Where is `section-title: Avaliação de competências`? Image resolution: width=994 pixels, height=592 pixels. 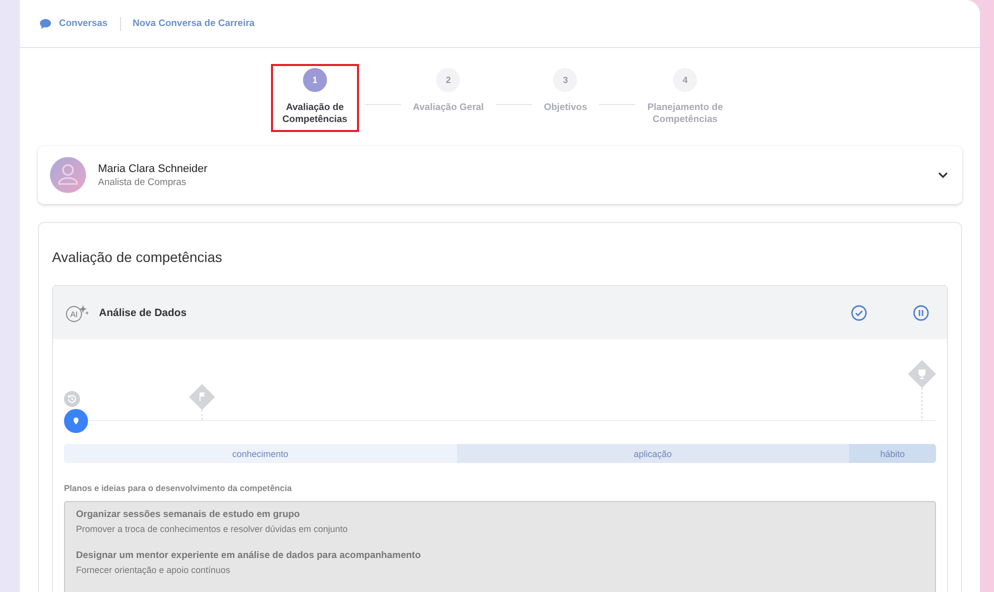
section-title: Avaliação de competências is located at coordinates (138, 257).